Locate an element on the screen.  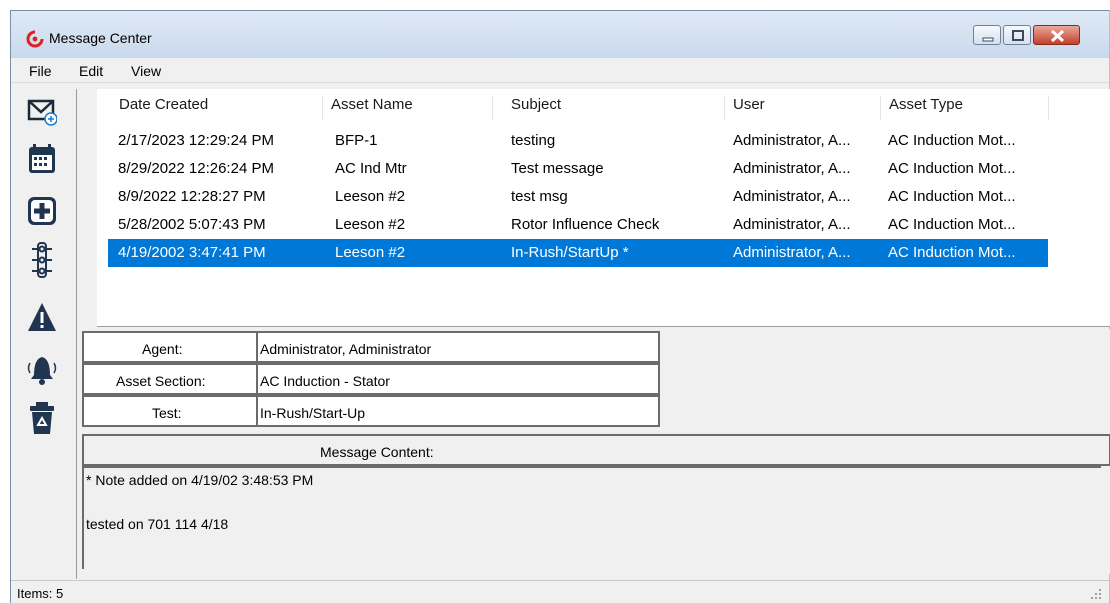
asset-section-value-cell: AC Induction - Stator is located at coordinates (458, 379).